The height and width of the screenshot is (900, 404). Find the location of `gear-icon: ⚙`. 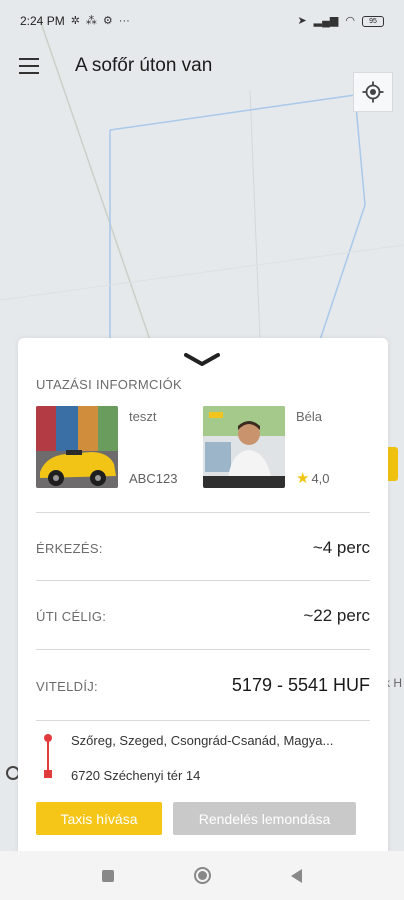

gear-icon: ⚙ is located at coordinates (107, 20).